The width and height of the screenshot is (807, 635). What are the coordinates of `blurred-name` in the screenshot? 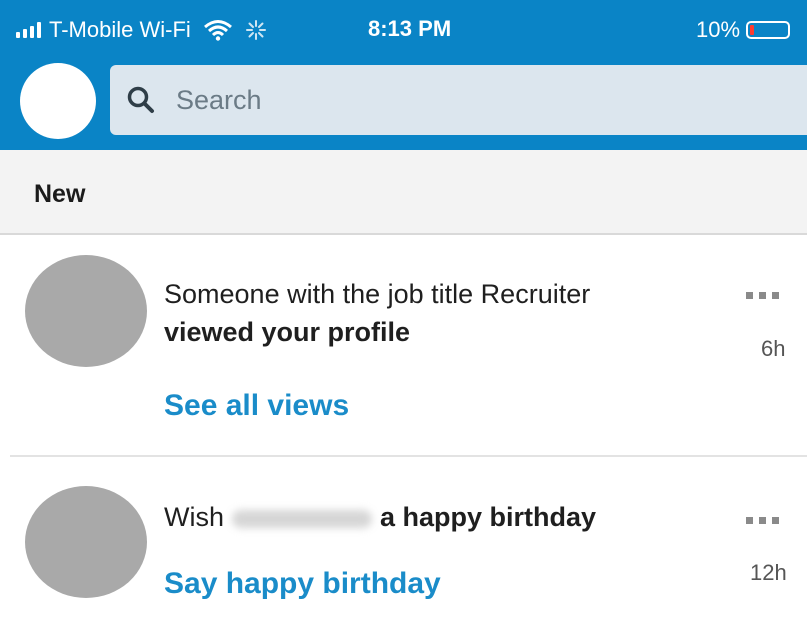 It's located at (302, 518).